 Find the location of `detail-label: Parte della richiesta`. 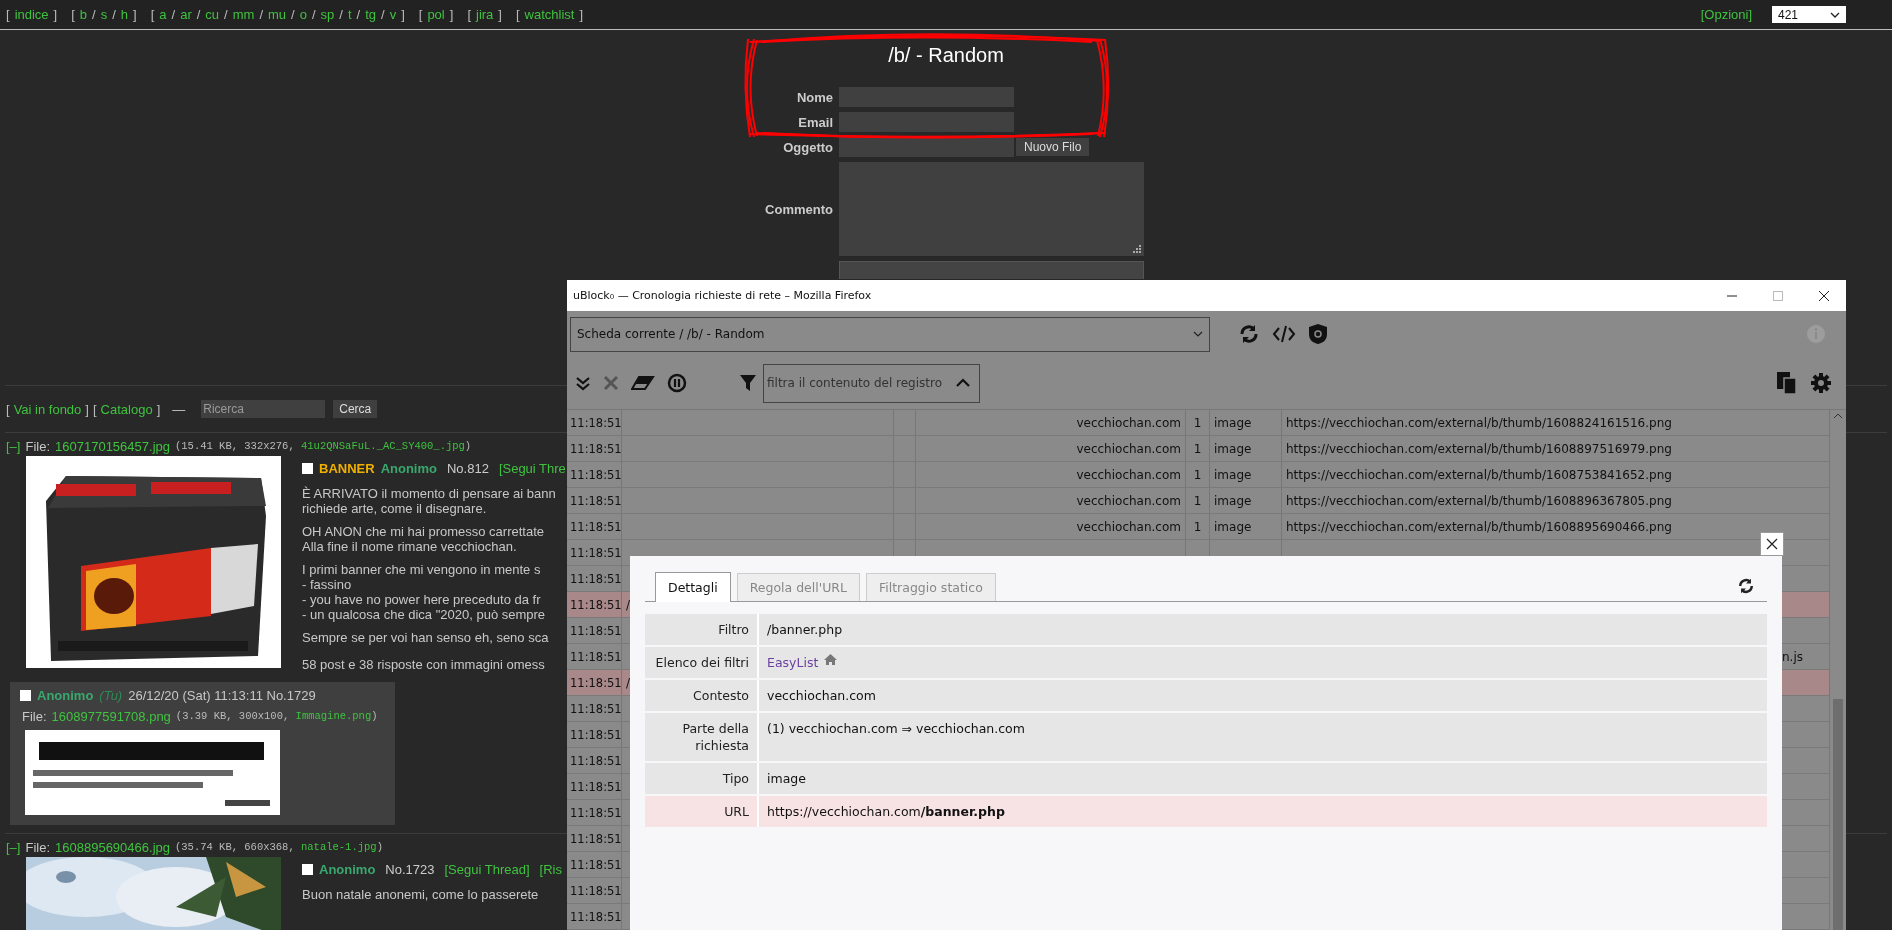

detail-label: Parte della richiesta is located at coordinates (702, 737).